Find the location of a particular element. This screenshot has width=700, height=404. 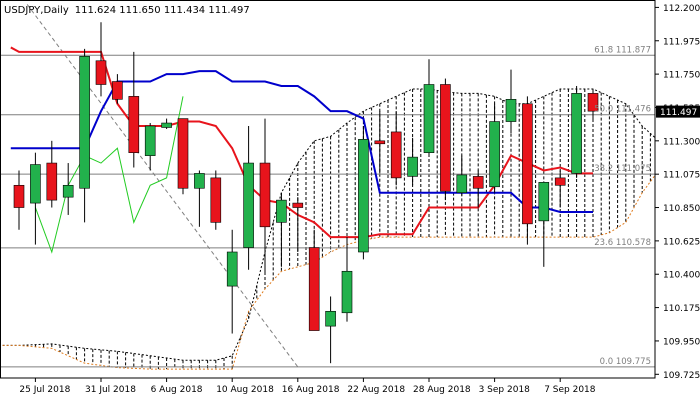

x-tick-label: 10 Aug 2018 is located at coordinates (245, 390).